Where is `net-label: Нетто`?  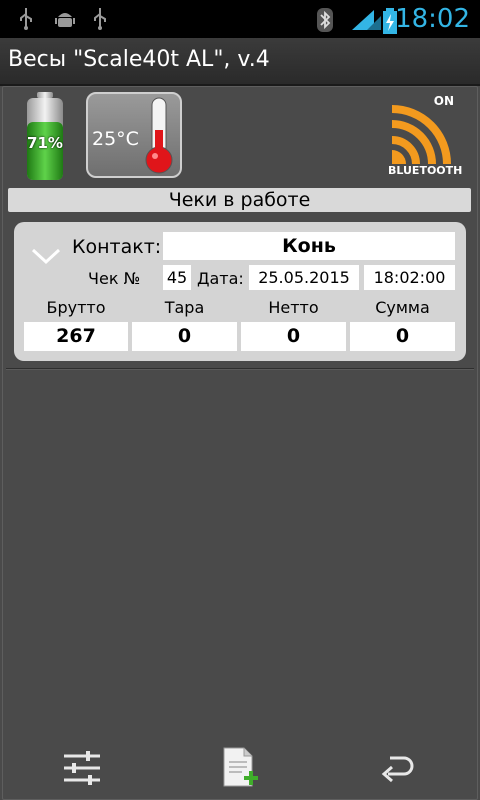
net-label: Нетто is located at coordinates (293, 307).